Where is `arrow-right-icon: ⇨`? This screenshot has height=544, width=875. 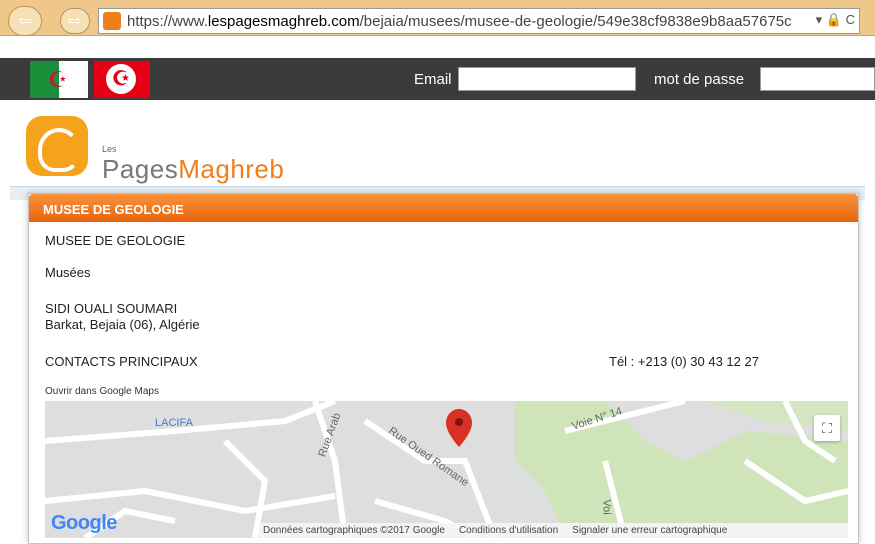 arrow-right-icon: ⇨ is located at coordinates (75, 21).